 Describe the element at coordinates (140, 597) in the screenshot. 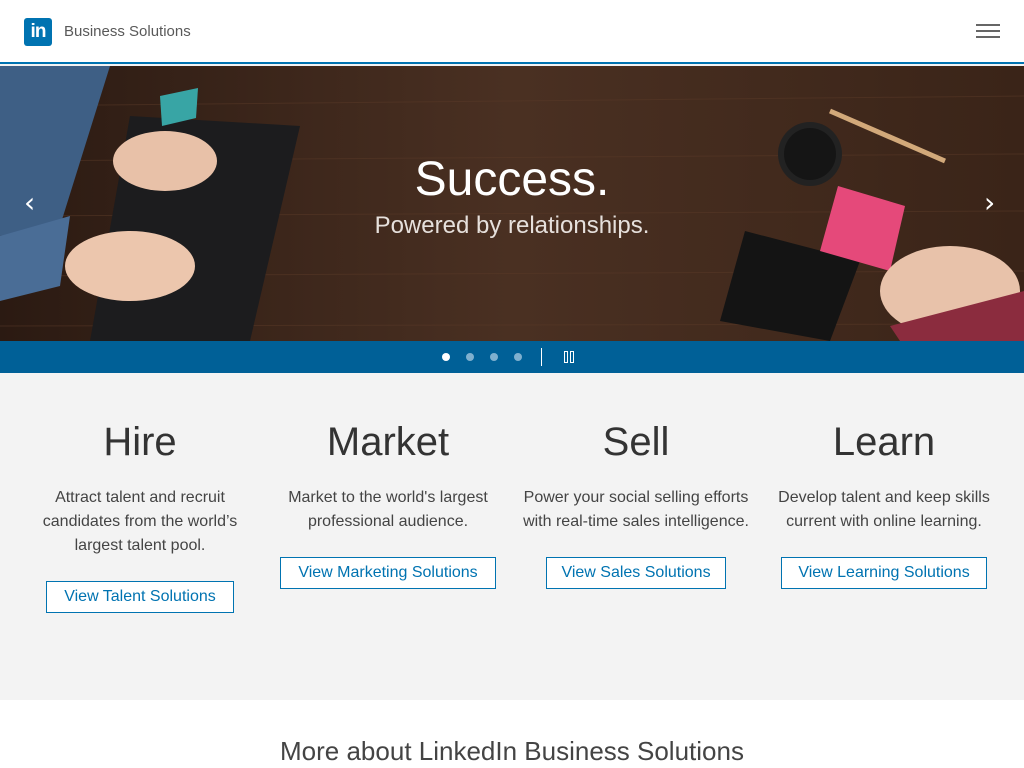

I see `view-talent-solutions-button: View Talent Solutions` at that location.